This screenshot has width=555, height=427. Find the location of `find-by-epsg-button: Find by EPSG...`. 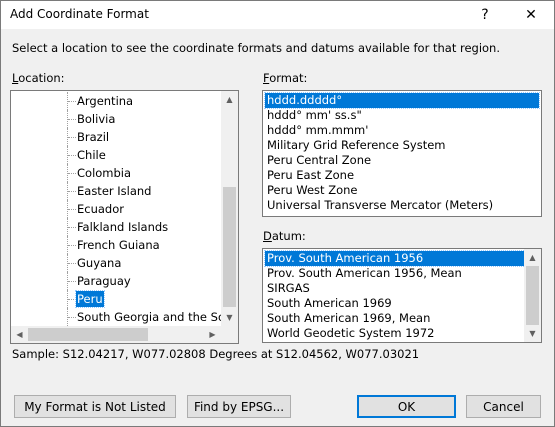

find-by-epsg-button: Find by EPSG... is located at coordinates (239, 406).